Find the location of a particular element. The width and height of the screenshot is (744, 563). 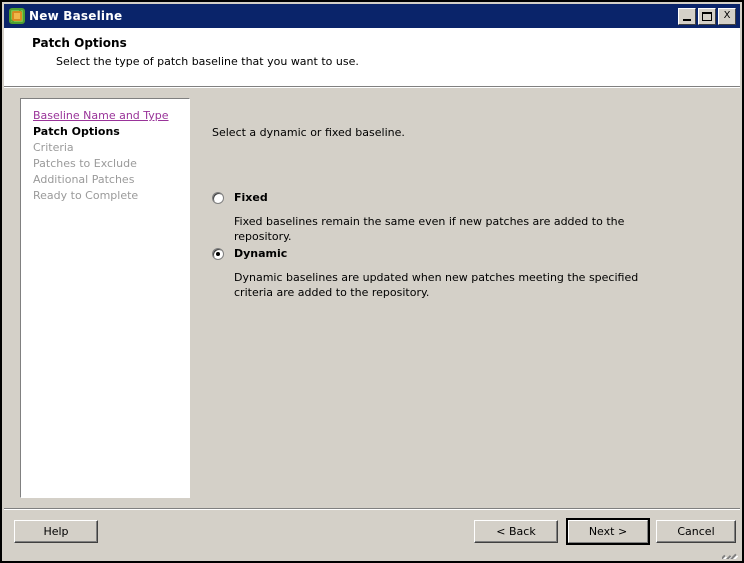

maximize-icon is located at coordinates (707, 16).